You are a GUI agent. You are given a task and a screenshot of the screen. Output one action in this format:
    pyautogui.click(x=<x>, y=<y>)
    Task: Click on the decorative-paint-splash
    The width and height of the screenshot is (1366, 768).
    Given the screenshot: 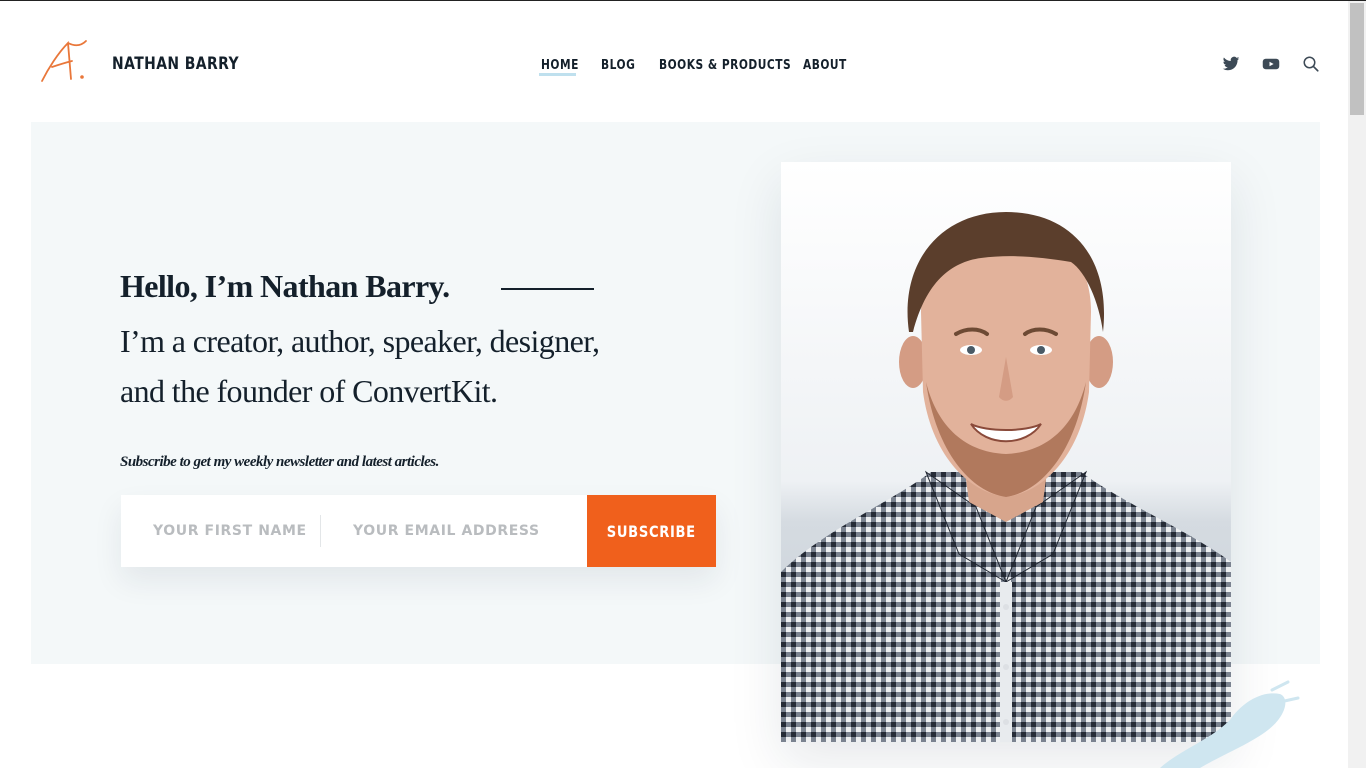 What is the action you would take?
    pyautogui.click(x=1230, y=724)
    